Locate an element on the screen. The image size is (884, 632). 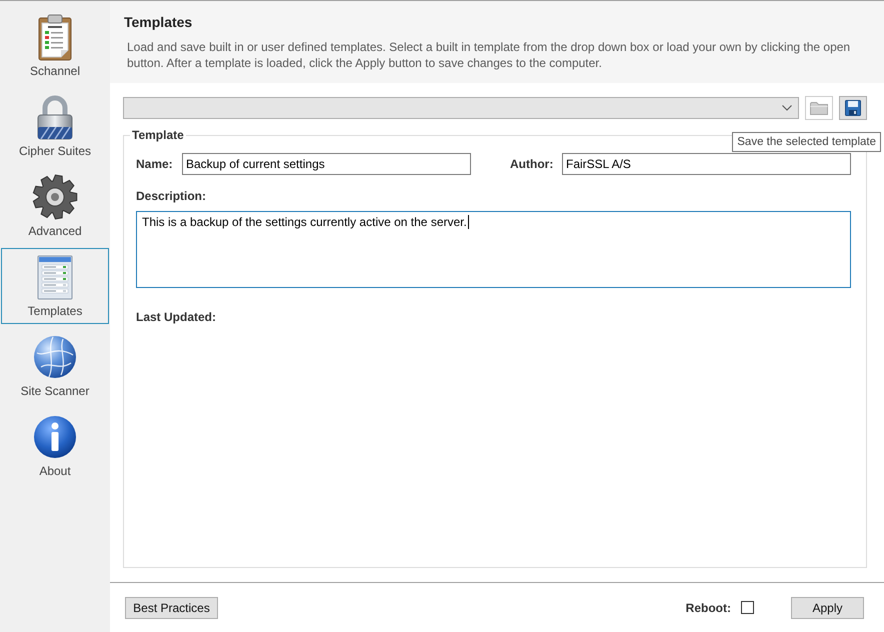
field-label: Name: is located at coordinates (155, 164).